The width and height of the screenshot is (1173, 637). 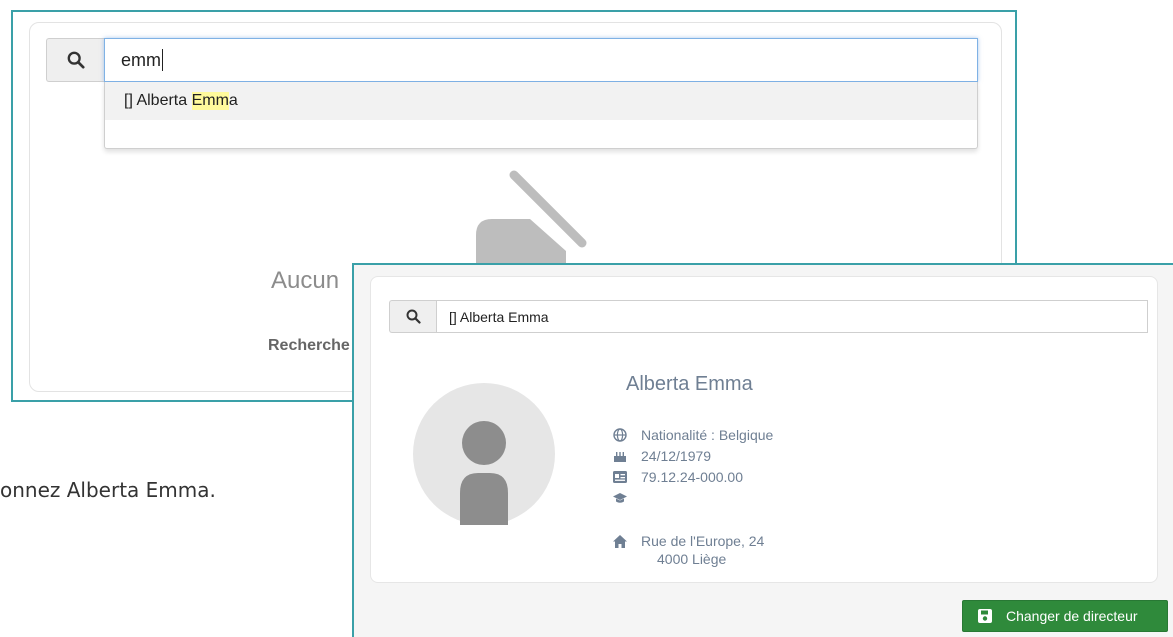 I want to click on suggestion-prefix: [] Alberta, so click(x=158, y=100).